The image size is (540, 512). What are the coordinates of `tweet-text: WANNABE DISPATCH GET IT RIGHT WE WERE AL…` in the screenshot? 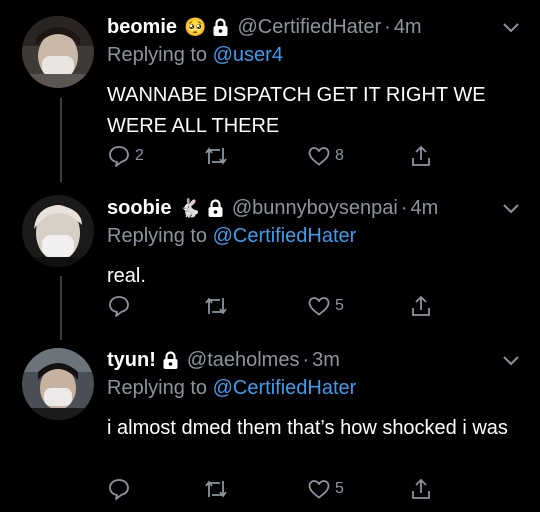 It's located at (296, 110).